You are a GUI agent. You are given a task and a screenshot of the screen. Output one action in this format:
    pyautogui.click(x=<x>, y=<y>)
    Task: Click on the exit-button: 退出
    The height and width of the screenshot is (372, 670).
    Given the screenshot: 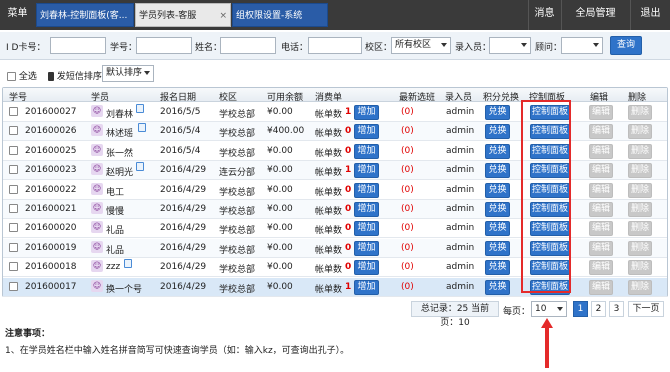 What is the action you would take?
    pyautogui.click(x=650, y=15)
    